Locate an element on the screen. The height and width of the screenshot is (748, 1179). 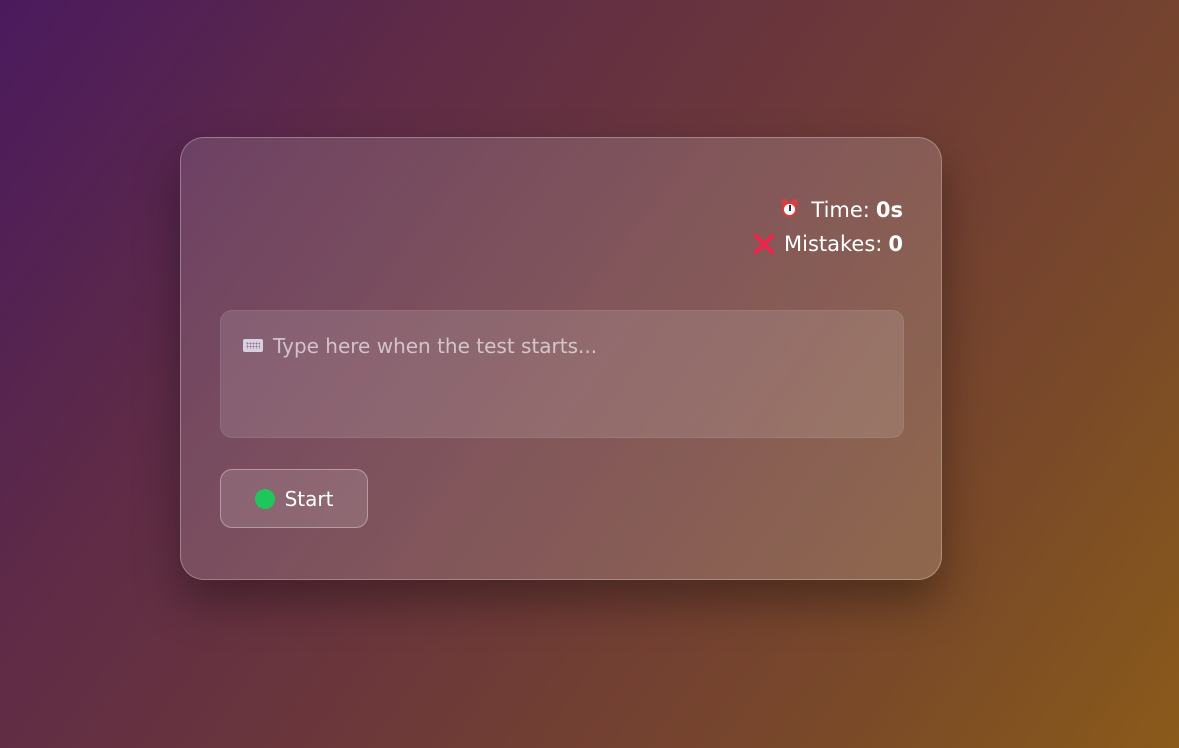
time-value: 0s is located at coordinates (889, 210).